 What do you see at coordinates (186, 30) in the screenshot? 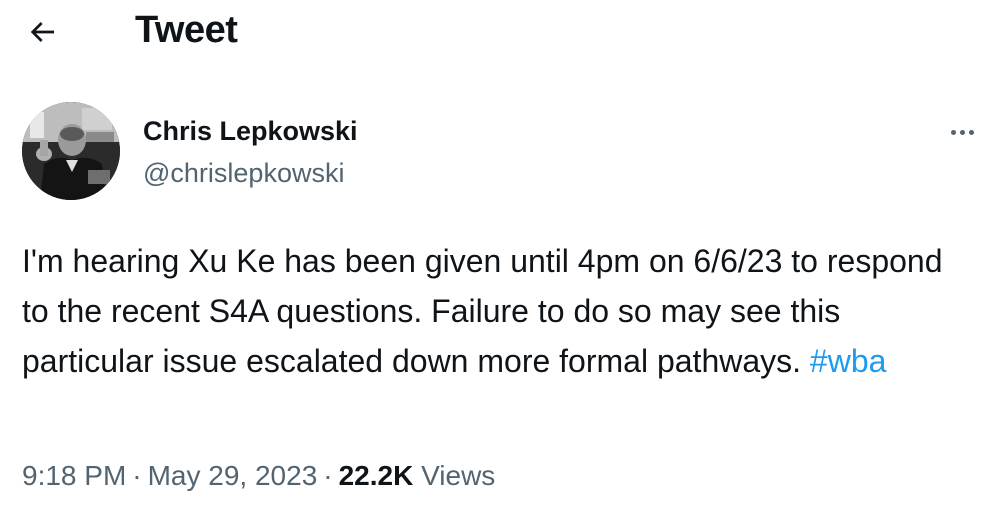
I see `page-title: Tweet` at bounding box center [186, 30].